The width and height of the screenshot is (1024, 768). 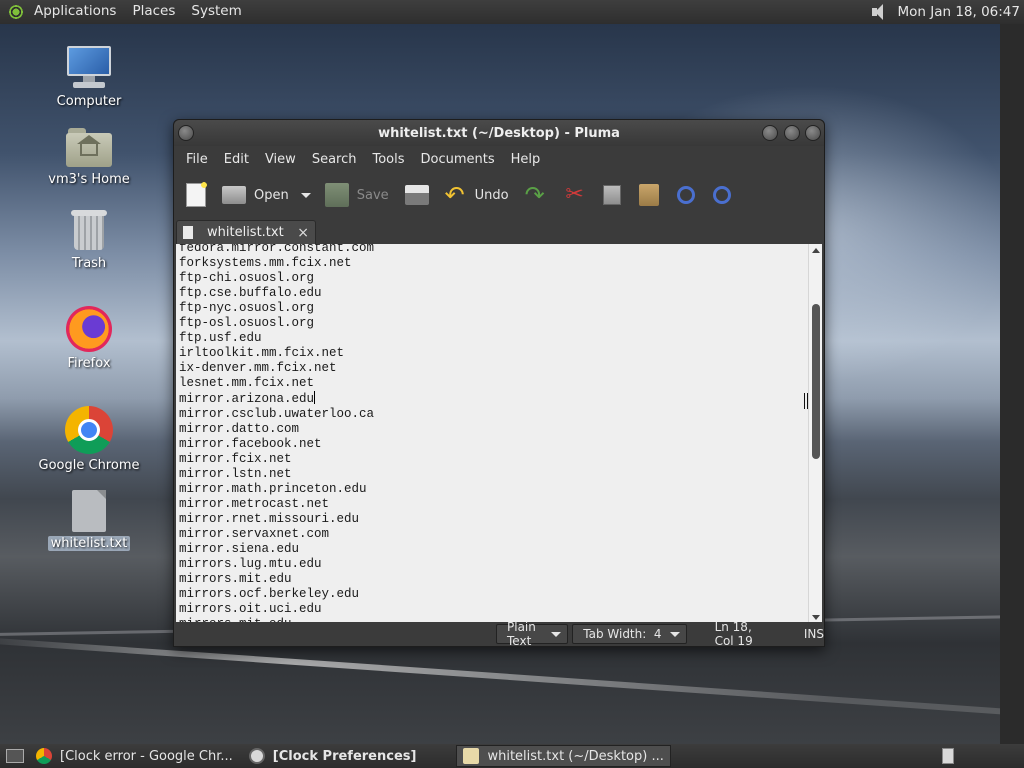 What do you see at coordinates (344, 756) in the screenshot?
I see `task-label: [Clock Preferences]` at bounding box center [344, 756].